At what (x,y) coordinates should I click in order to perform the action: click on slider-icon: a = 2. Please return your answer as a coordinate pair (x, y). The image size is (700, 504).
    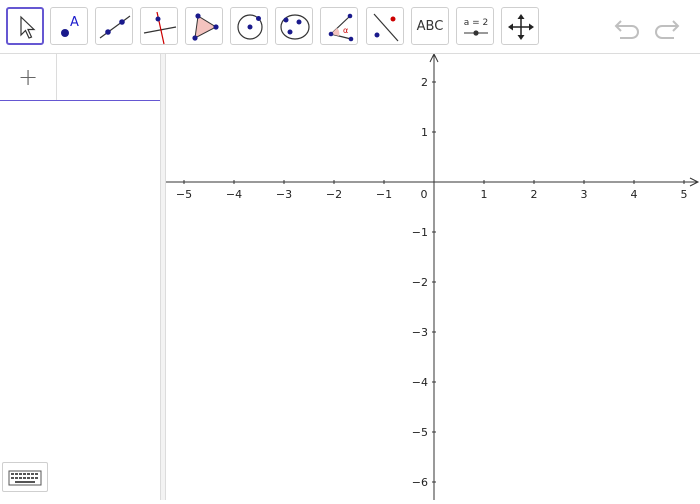
    Looking at the image, I should click on (476, 27).